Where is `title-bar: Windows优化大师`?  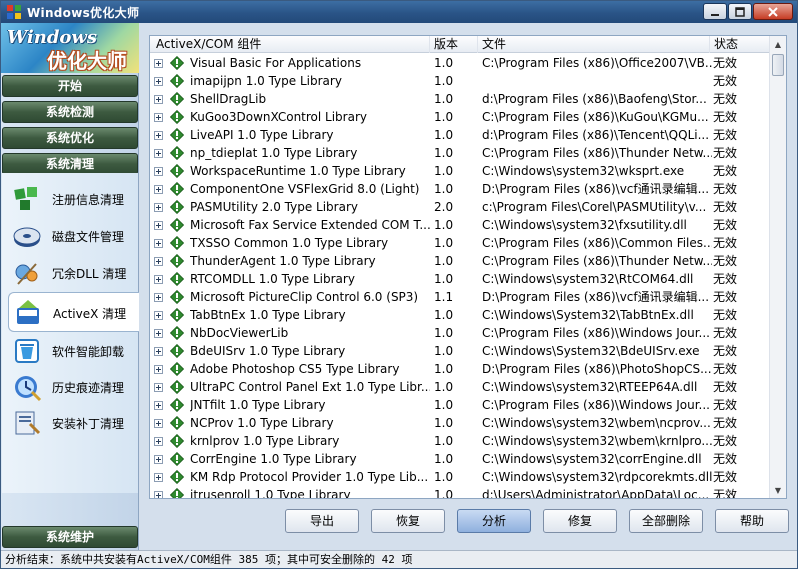
title-bar: Windows优化大师 is located at coordinates (399, 12).